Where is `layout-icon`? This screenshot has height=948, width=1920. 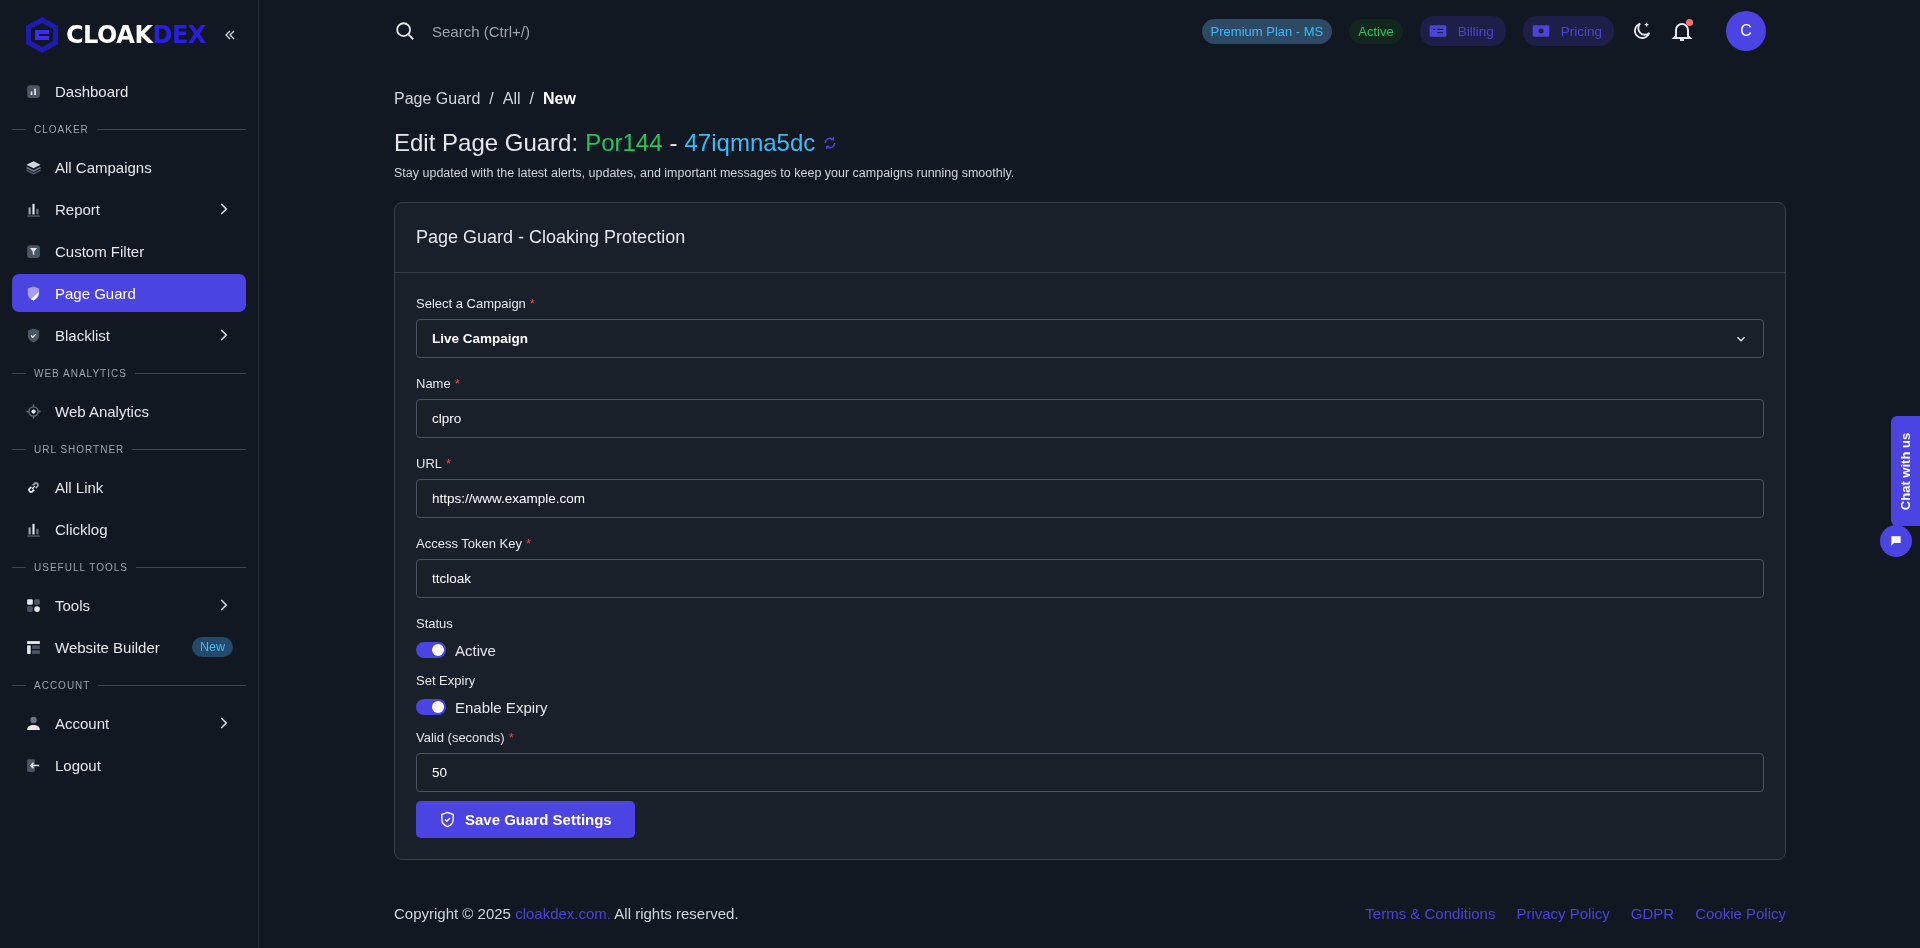
layout-icon is located at coordinates (33, 647).